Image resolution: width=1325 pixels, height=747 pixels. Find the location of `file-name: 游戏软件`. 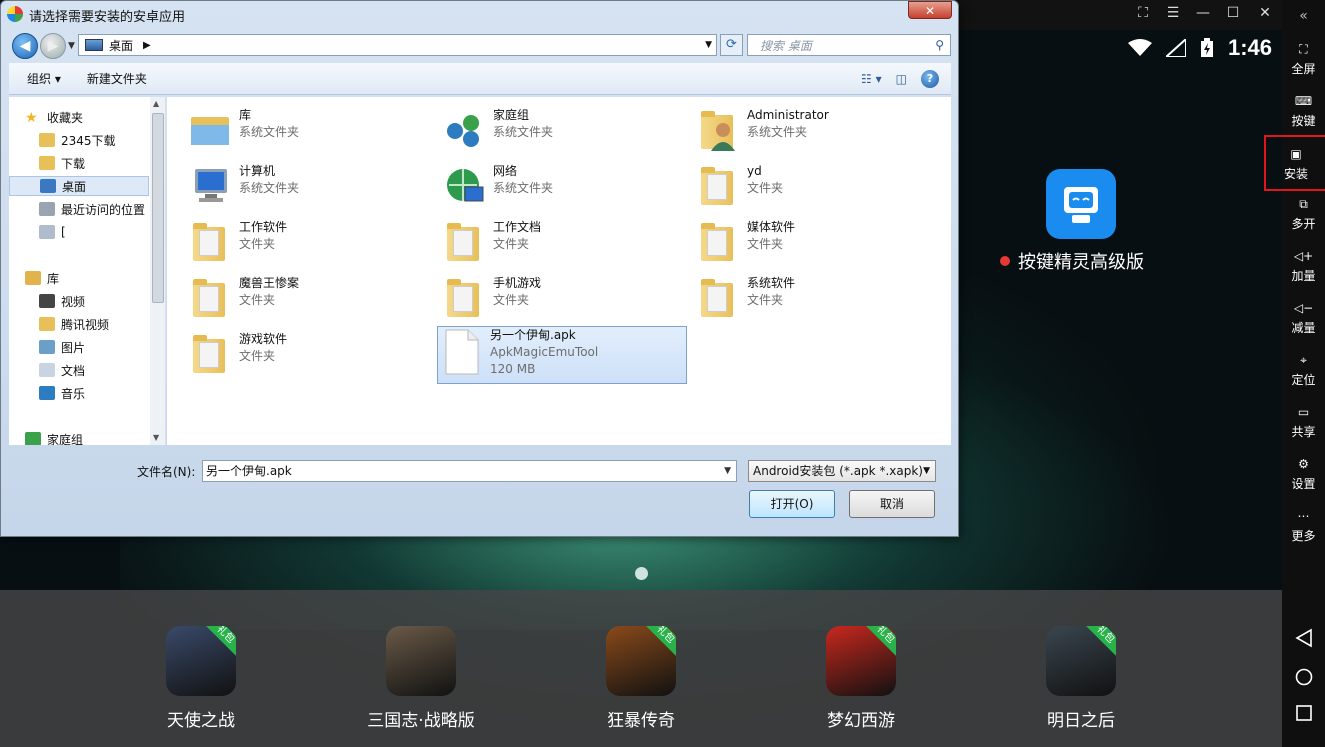

file-name: 游戏软件 is located at coordinates (263, 339).